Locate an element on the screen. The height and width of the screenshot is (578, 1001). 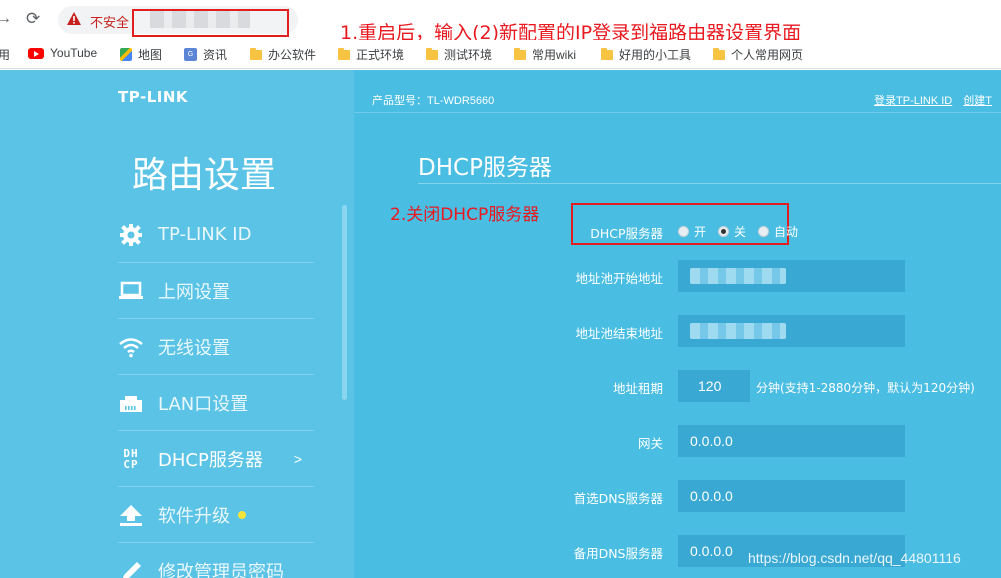
browser-toolbar: → ⟳ 不安全 1.重启后，输入(2)新配置的IP登录到福路由器设置界面 is located at coordinates (500, 22).